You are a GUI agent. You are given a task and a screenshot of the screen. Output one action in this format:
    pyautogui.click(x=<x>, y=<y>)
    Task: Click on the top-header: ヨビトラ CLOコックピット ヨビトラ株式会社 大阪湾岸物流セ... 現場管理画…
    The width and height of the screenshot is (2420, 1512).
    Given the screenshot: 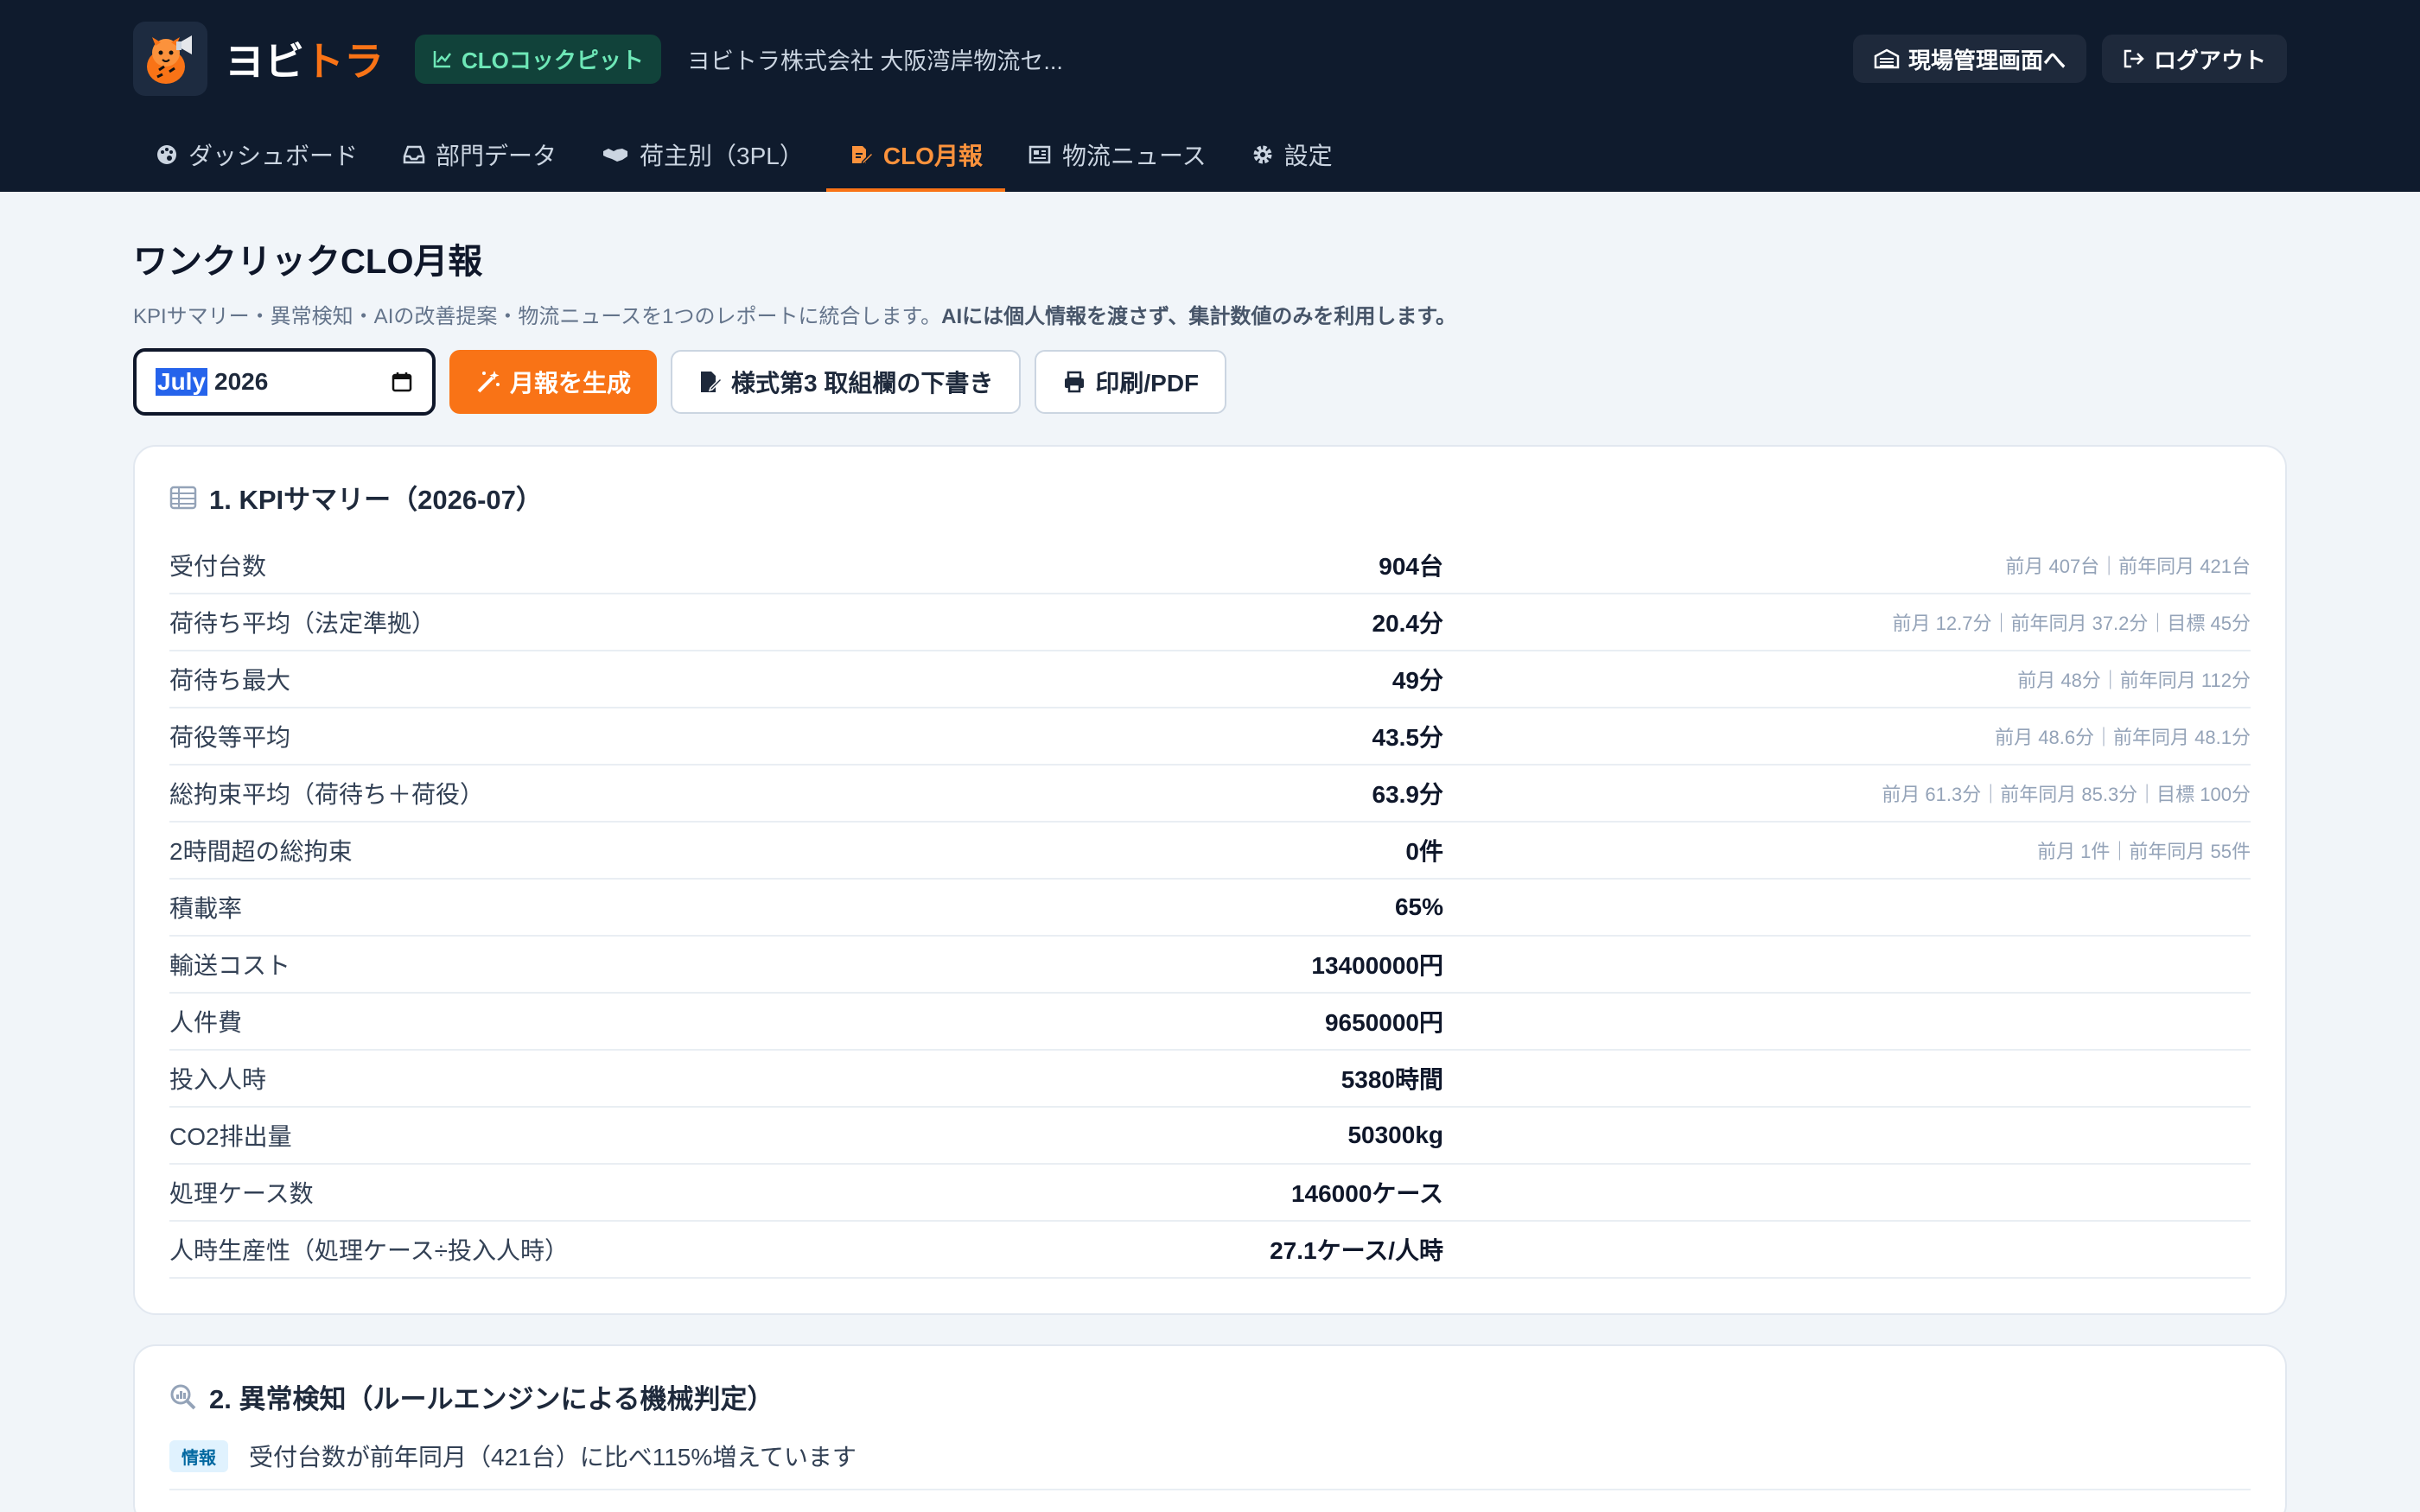 What is the action you would take?
    pyautogui.click(x=1210, y=96)
    